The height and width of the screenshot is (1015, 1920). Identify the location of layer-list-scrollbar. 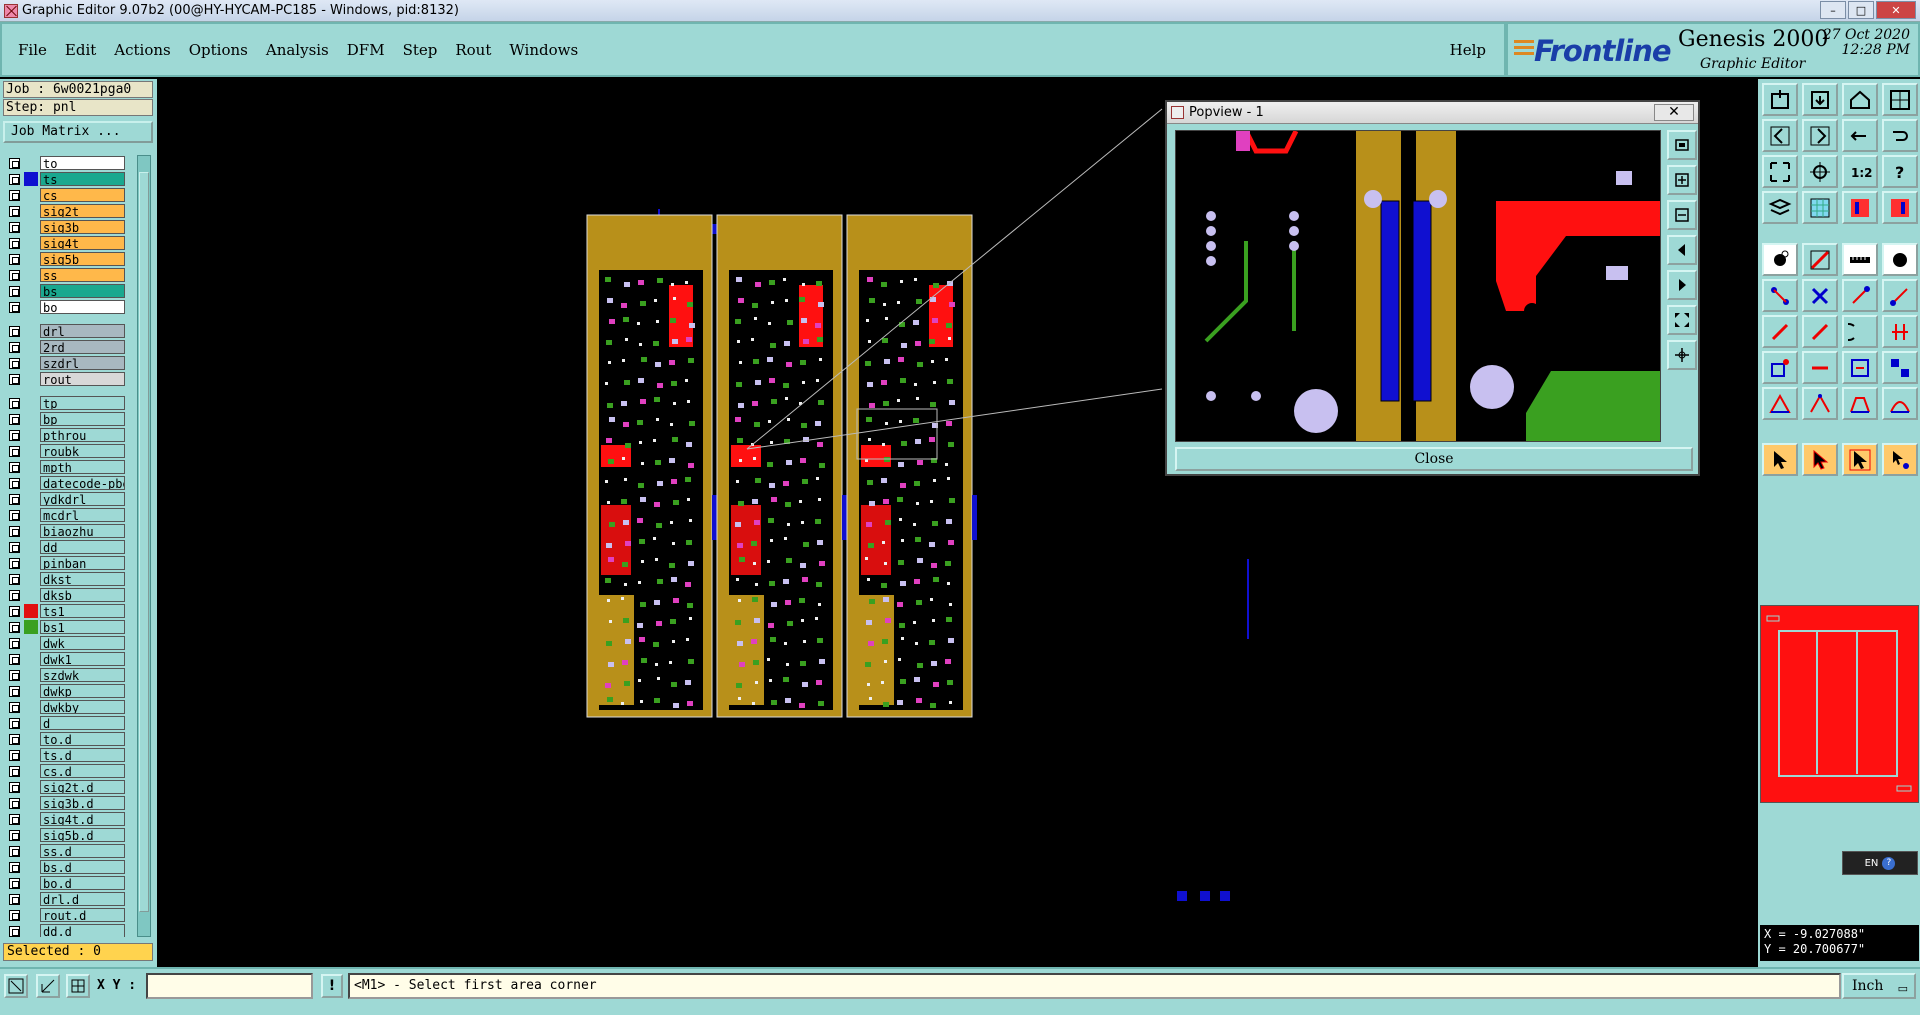
(144, 546).